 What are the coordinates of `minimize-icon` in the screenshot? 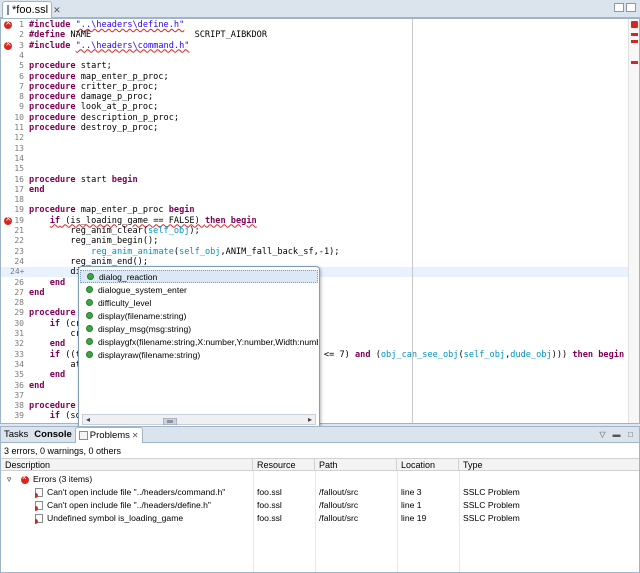 It's located at (619, 7).